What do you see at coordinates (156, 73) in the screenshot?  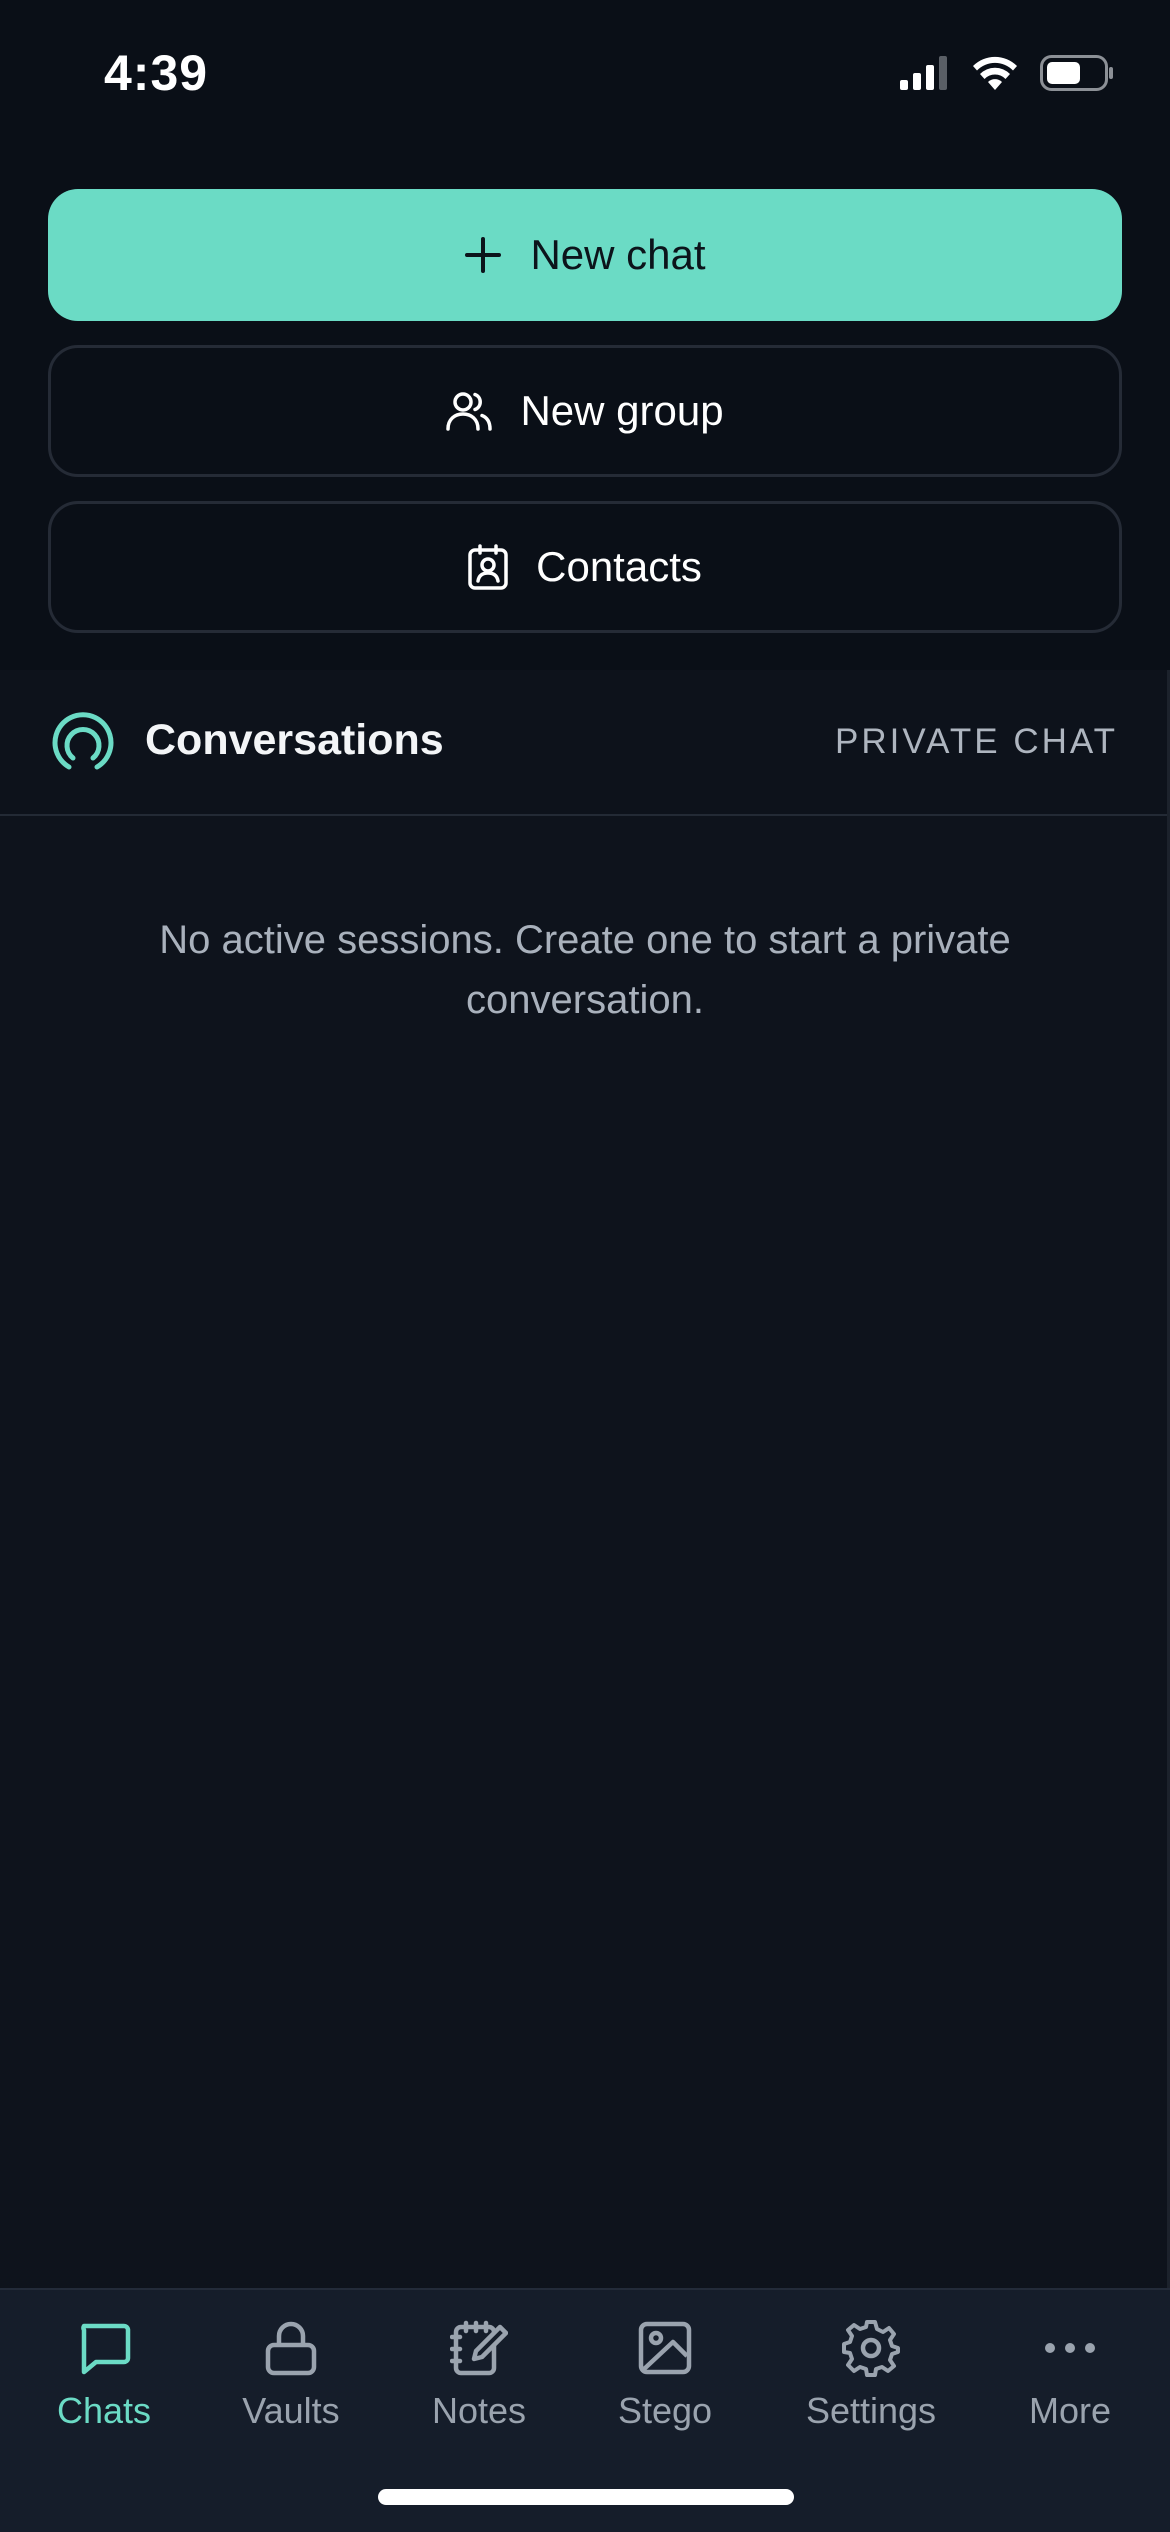 I see `status-time: 4:39` at bounding box center [156, 73].